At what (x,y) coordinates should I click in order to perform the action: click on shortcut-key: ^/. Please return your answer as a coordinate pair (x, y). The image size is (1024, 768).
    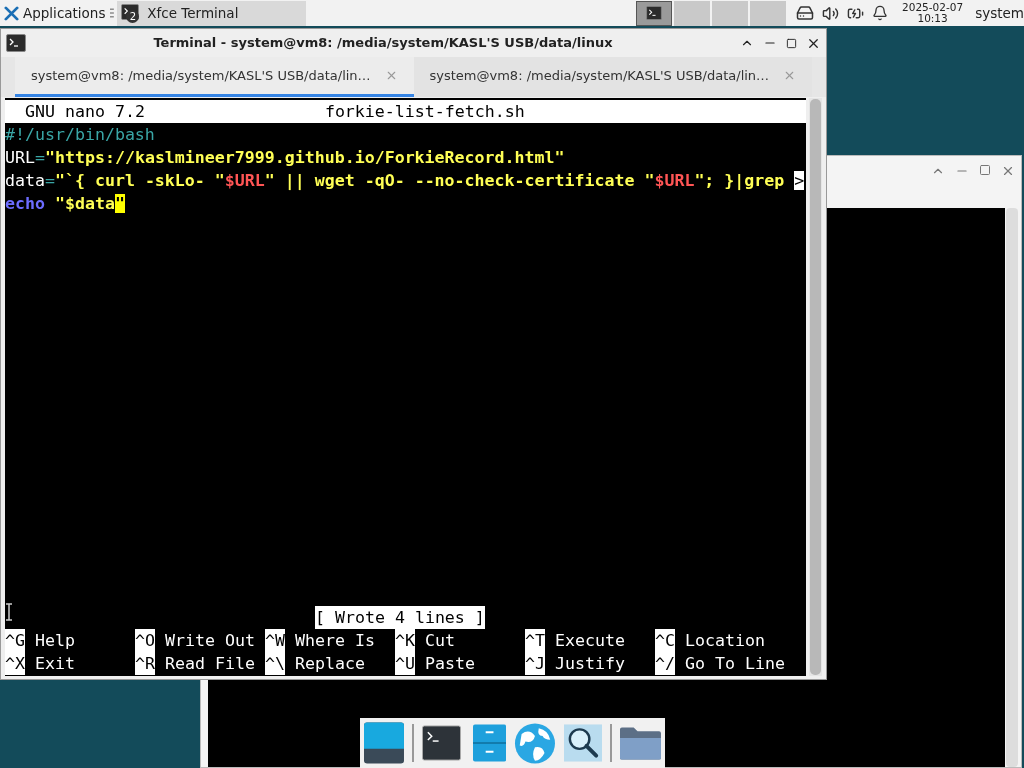
    Looking at the image, I should click on (665, 663).